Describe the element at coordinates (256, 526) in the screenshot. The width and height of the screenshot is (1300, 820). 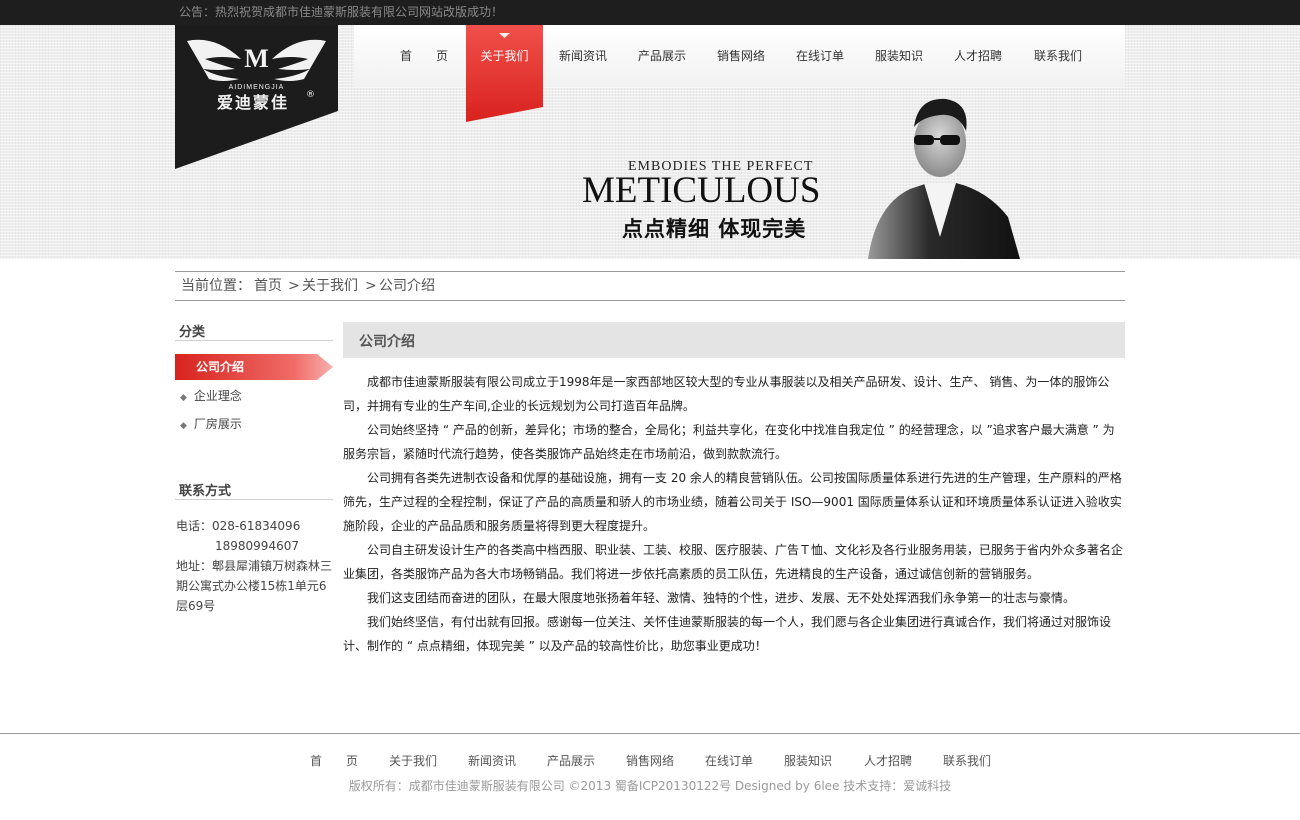
I see `contact-phone1: 028-61834096` at that location.